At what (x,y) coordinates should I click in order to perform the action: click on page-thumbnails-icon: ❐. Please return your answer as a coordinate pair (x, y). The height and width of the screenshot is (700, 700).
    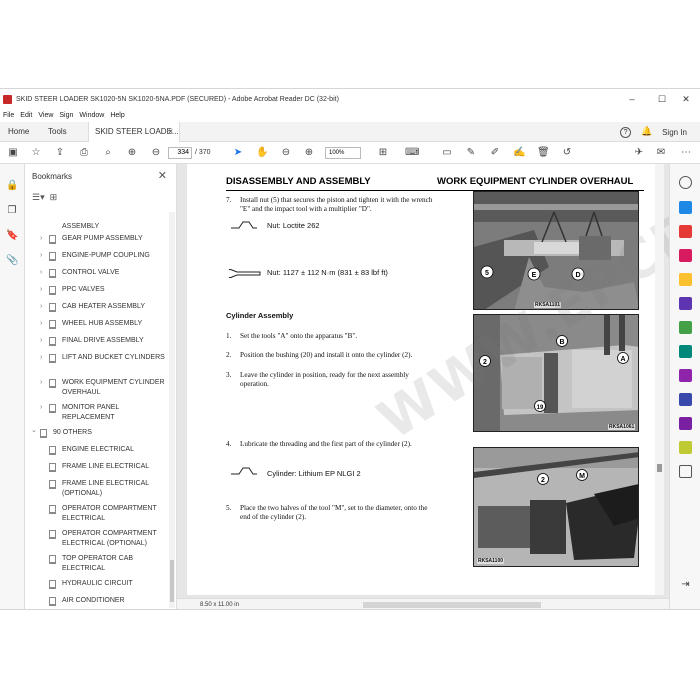
    Looking at the image, I should click on (12, 211).